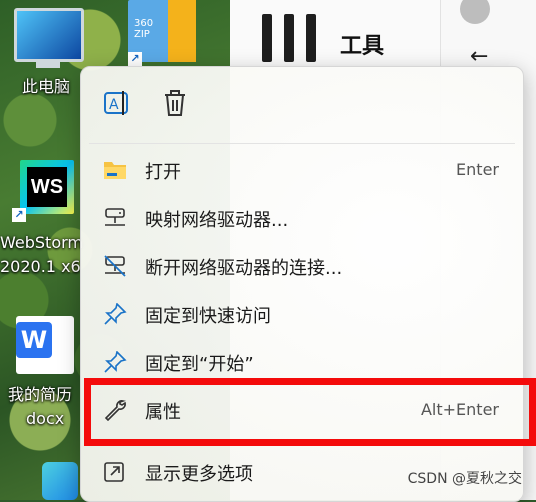 This screenshot has width=536, height=502. Describe the element at coordinates (115, 472) in the screenshot. I see `more-options-icon` at that location.